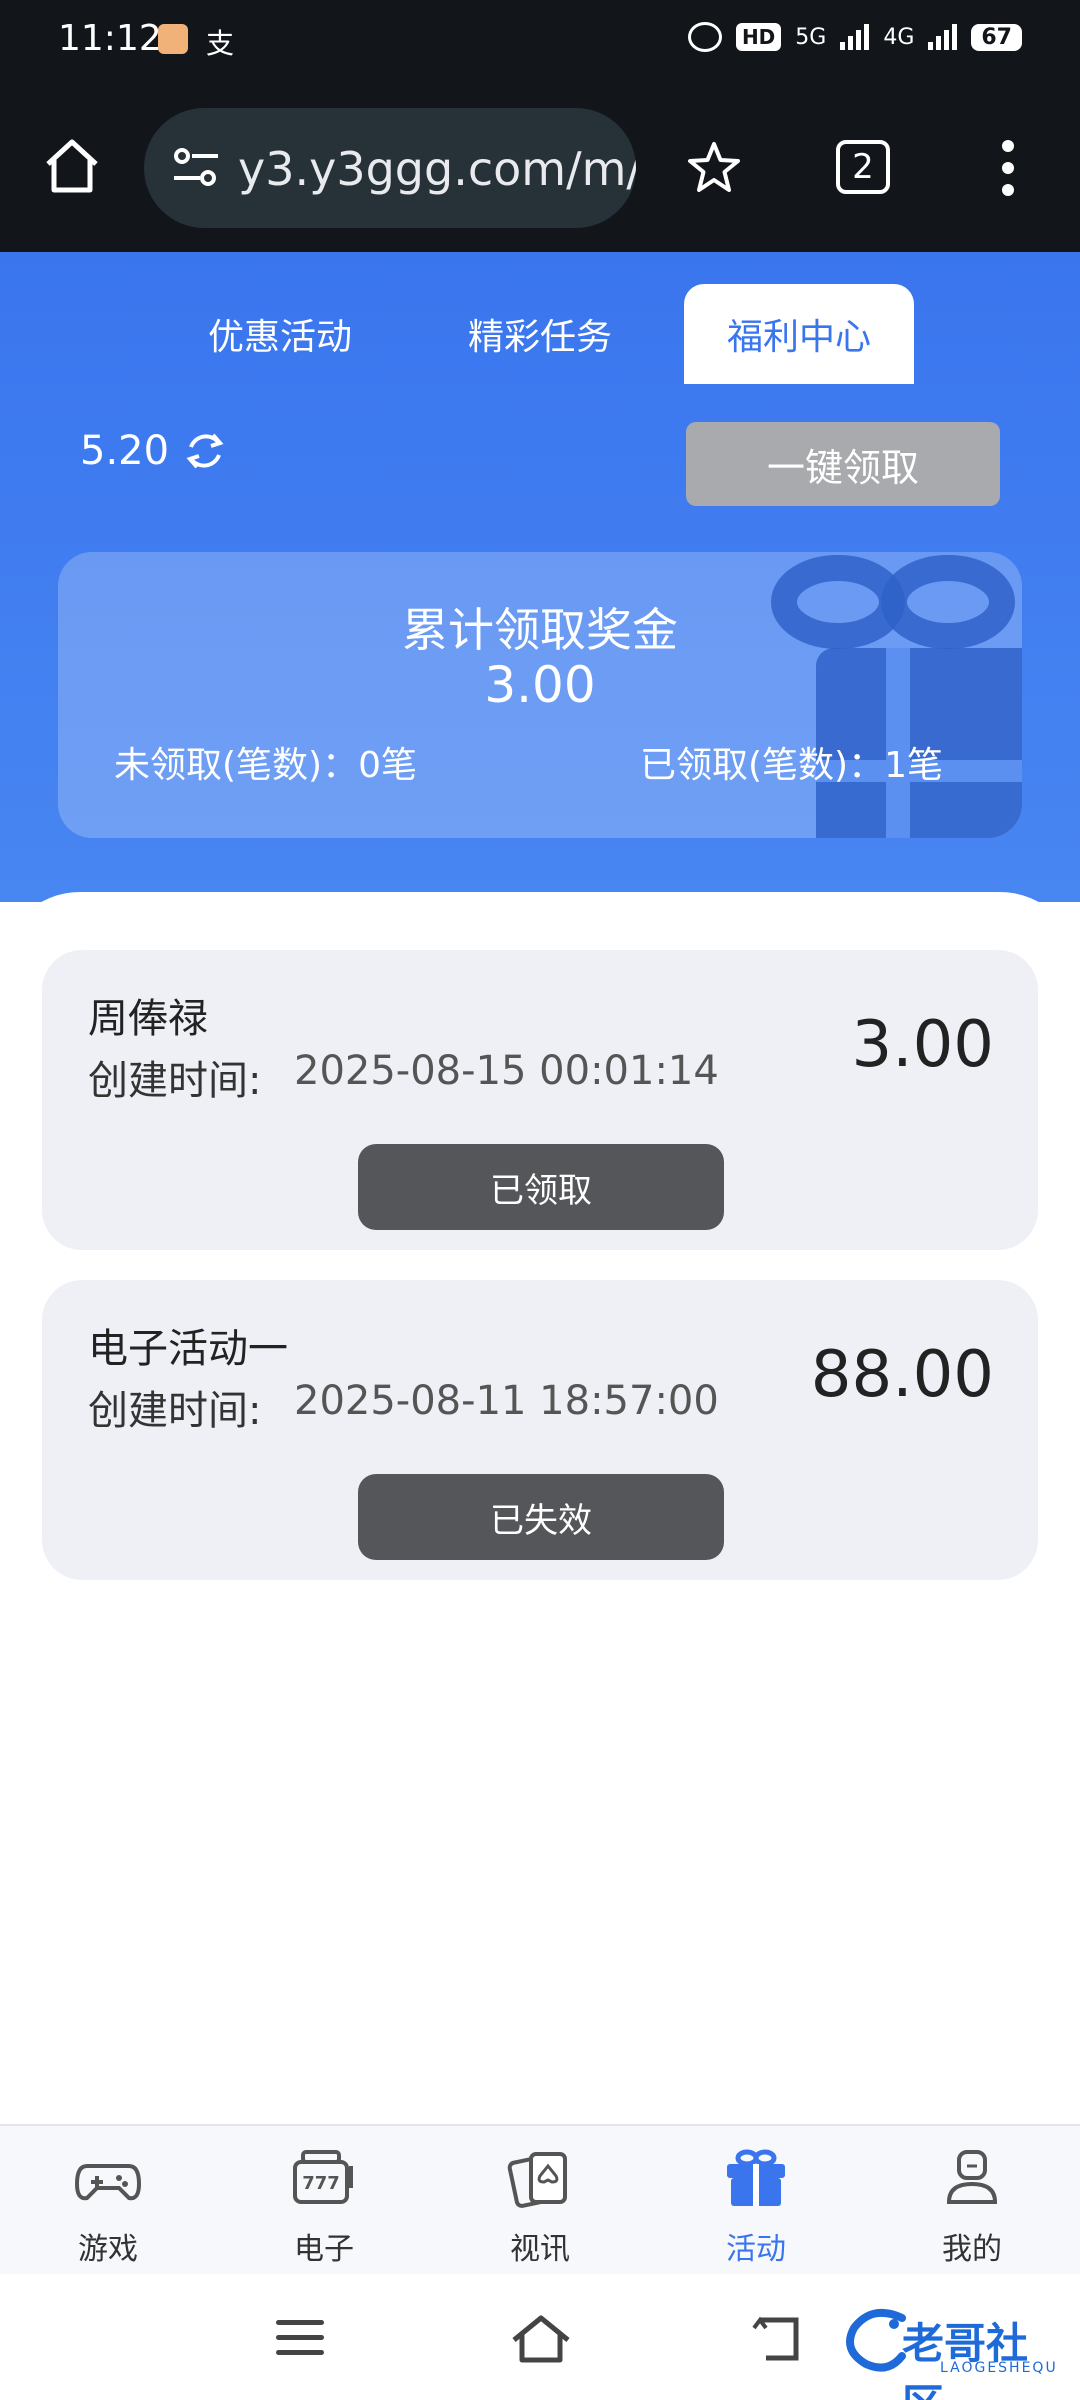  What do you see at coordinates (280, 334) in the screenshot?
I see `tab-promotions: 优惠活动` at bounding box center [280, 334].